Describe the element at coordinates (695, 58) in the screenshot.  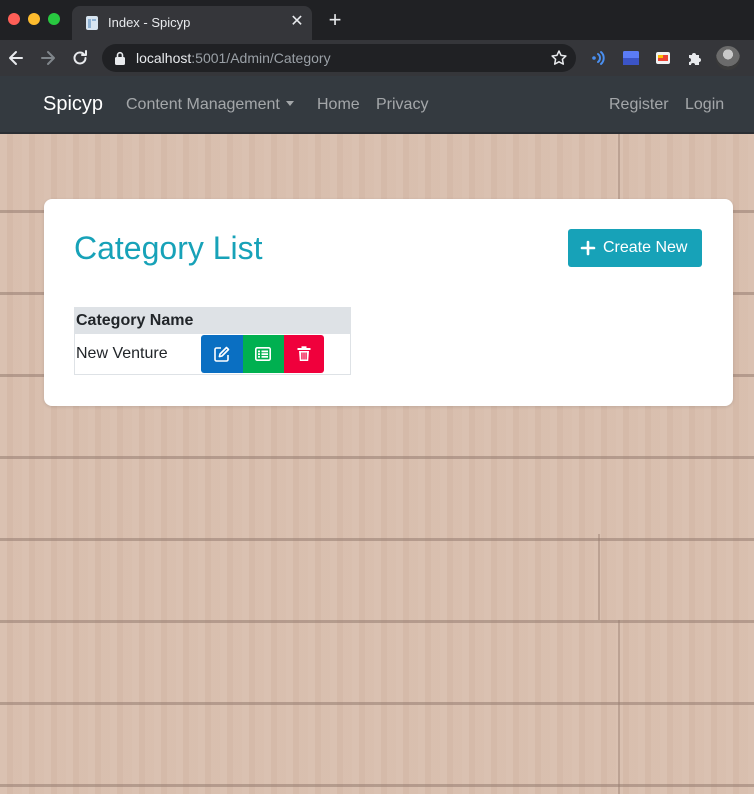
I see `puzzle-extensions-icon` at that location.